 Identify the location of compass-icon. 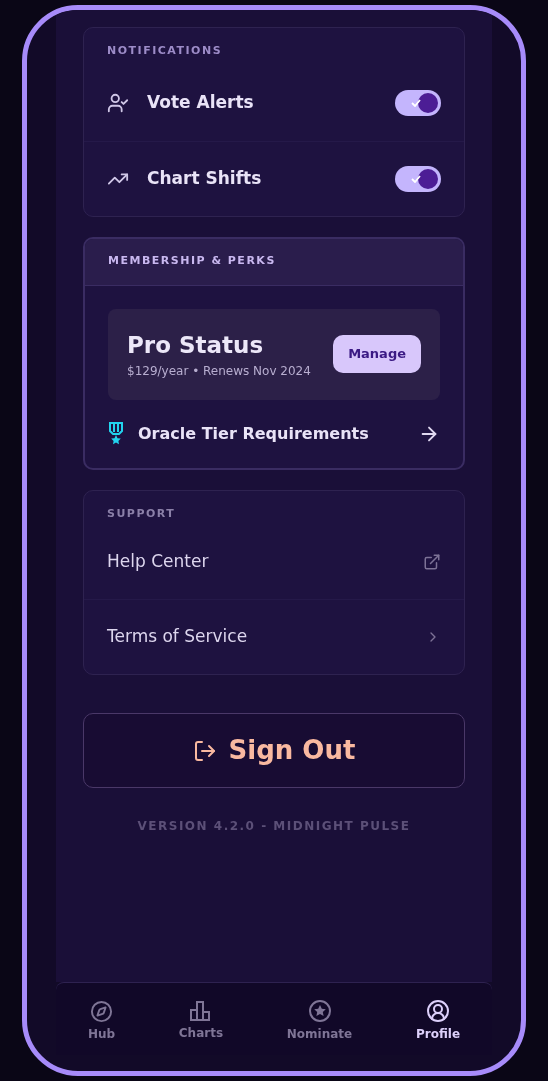
(101, 1011).